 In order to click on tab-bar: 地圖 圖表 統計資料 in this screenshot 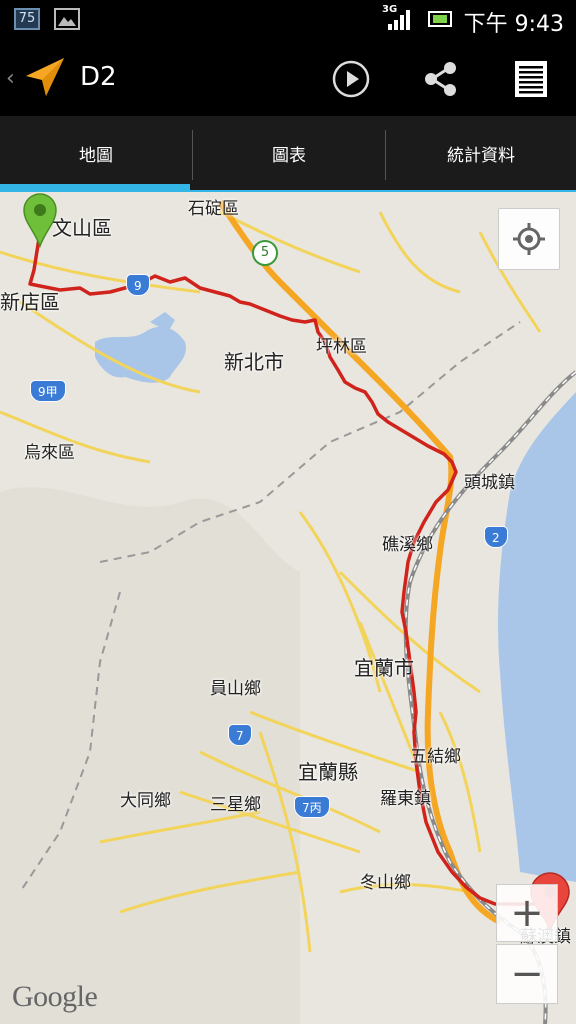, I will do `click(288, 155)`.